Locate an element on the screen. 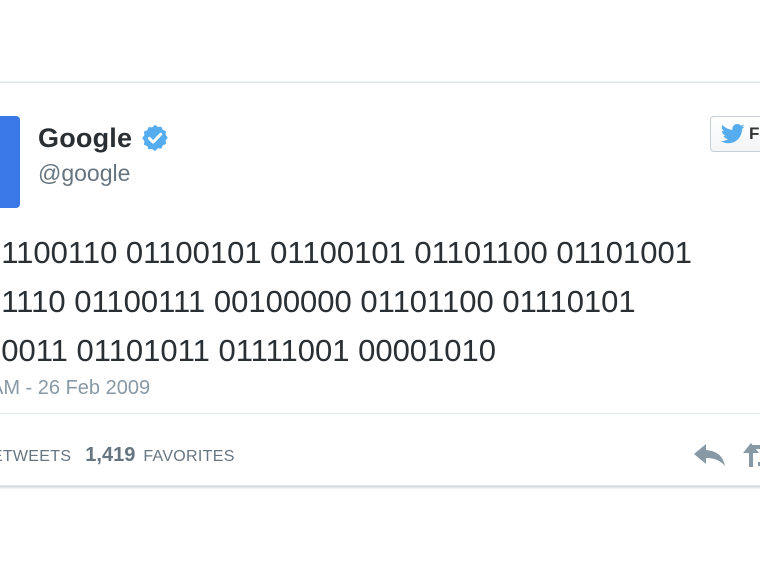  author-handle: @google is located at coordinates (84, 173).